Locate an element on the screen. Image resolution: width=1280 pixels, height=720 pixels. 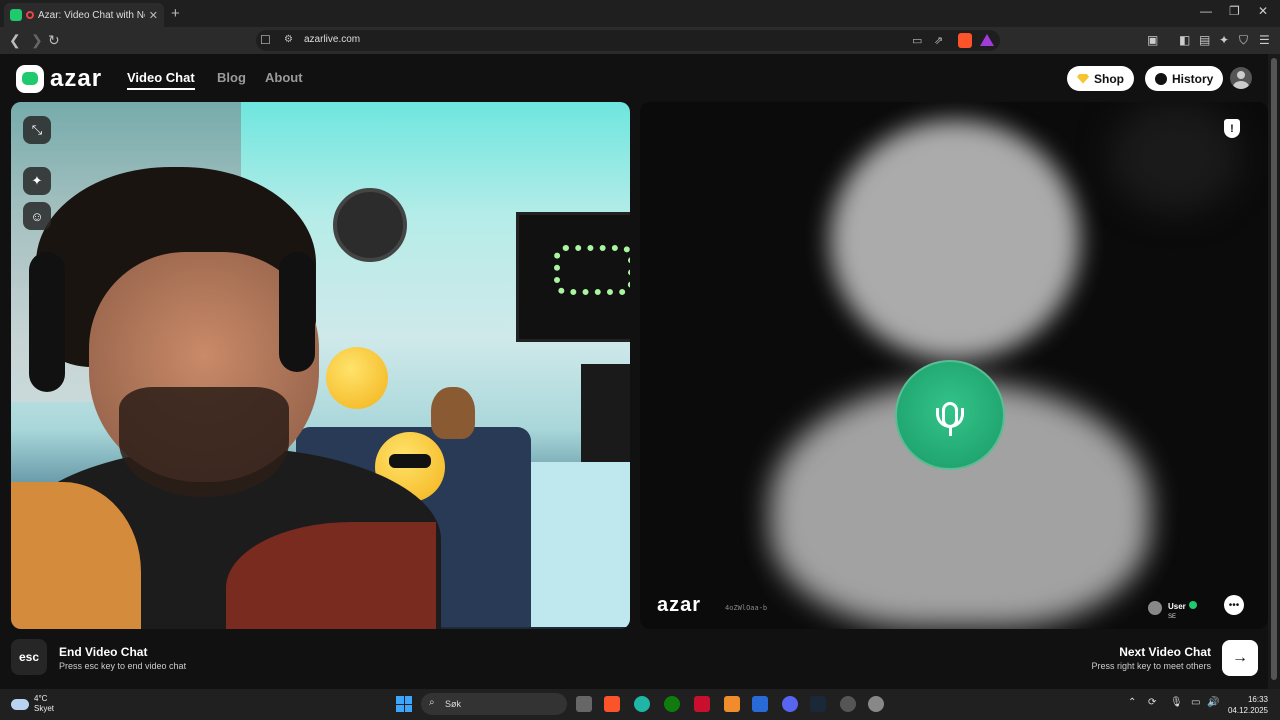
recording-icon is located at coordinates (30, 15).